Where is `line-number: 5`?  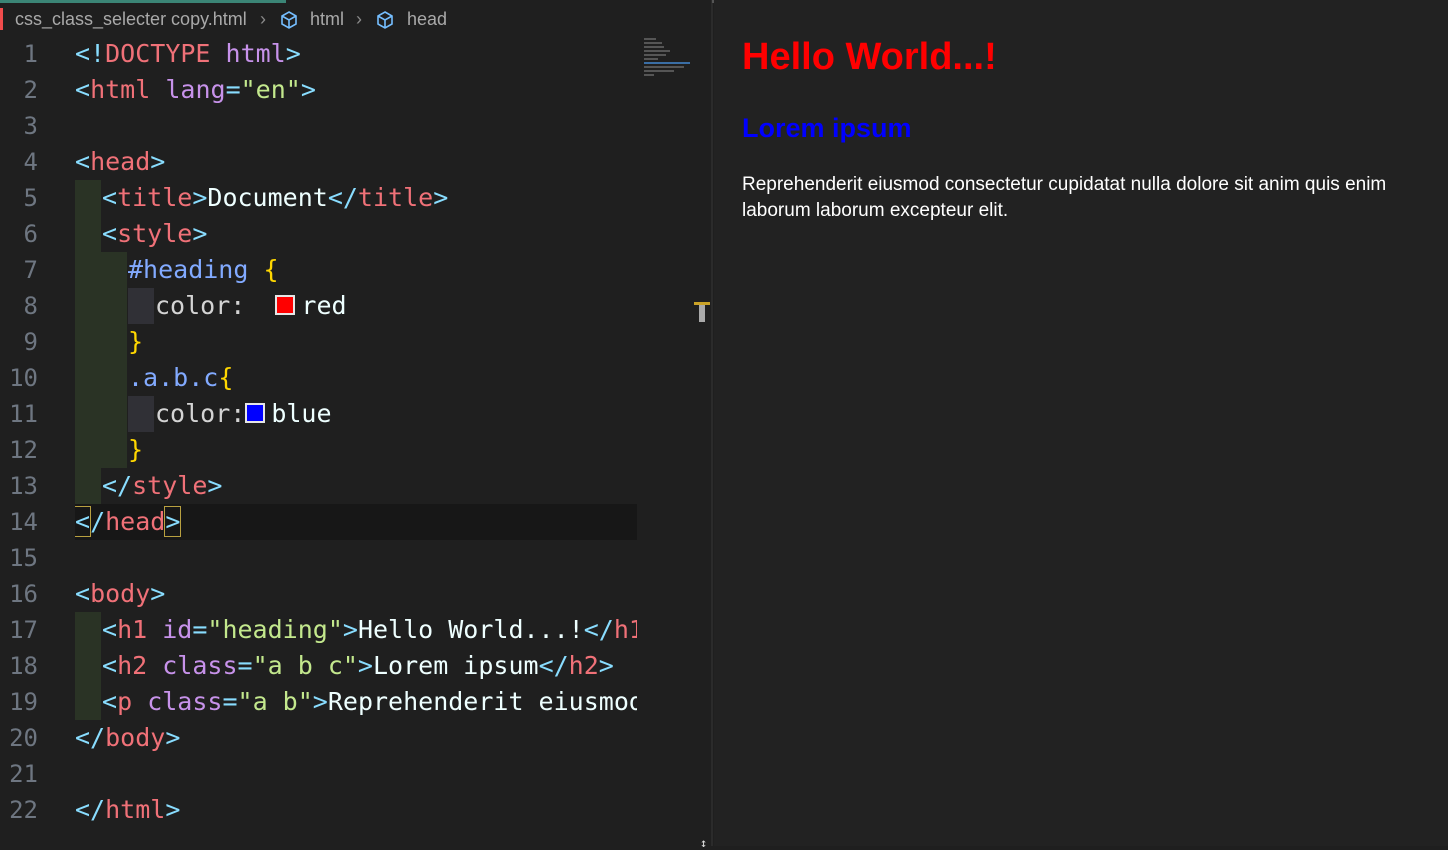
line-number: 5 is located at coordinates (30, 198).